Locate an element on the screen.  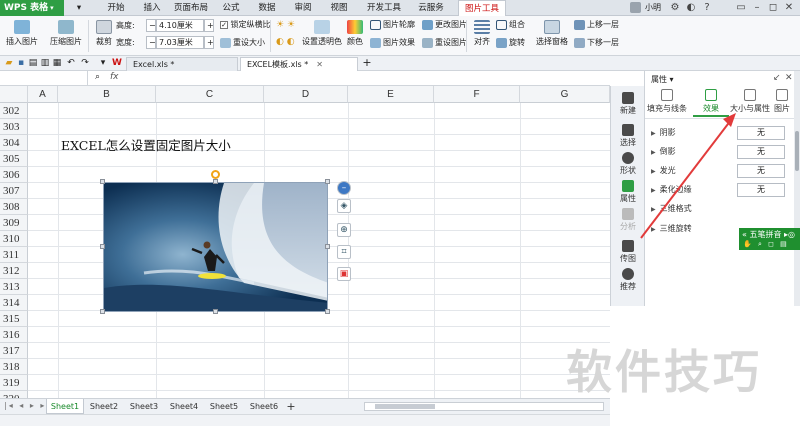
watermark-text: 软件技巧 is located at coordinates (664, 372).